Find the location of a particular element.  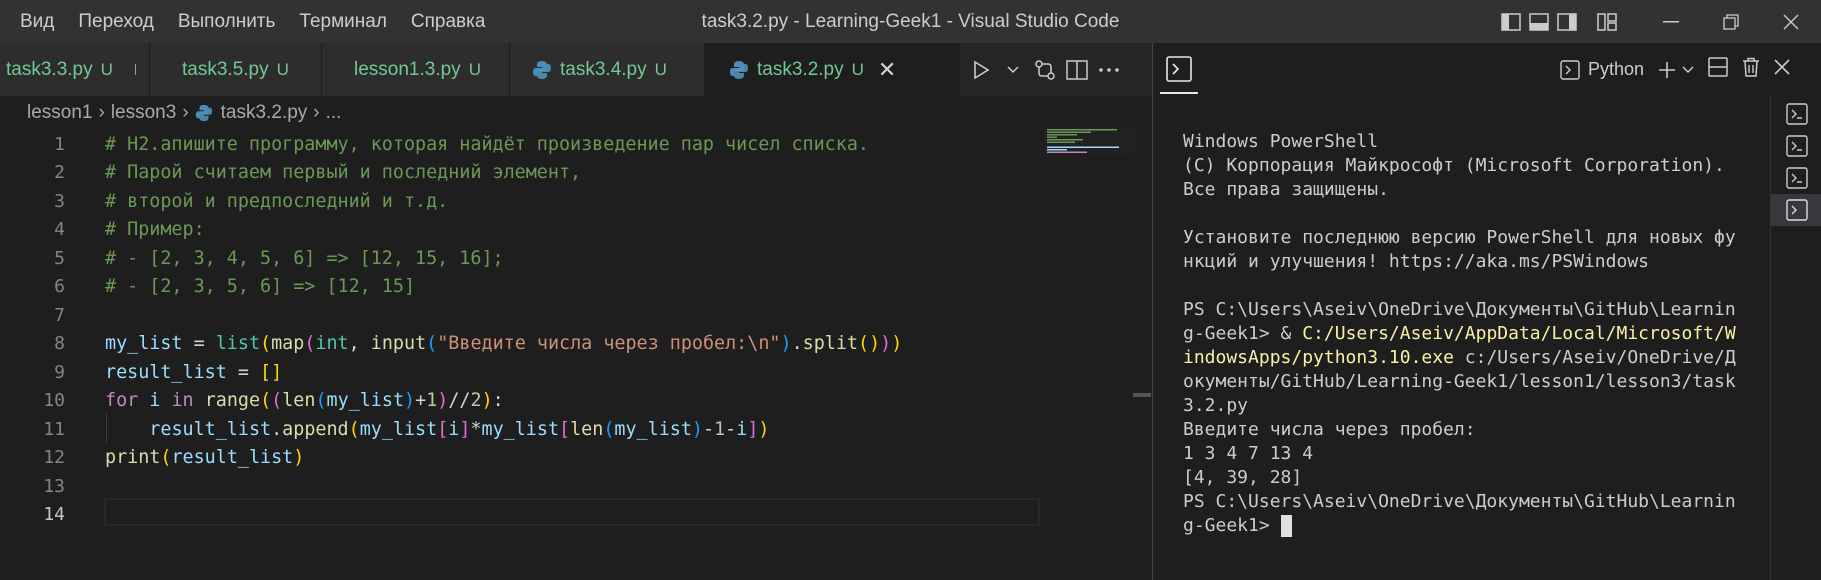

code-text: # Пример: is located at coordinates (155, 230).